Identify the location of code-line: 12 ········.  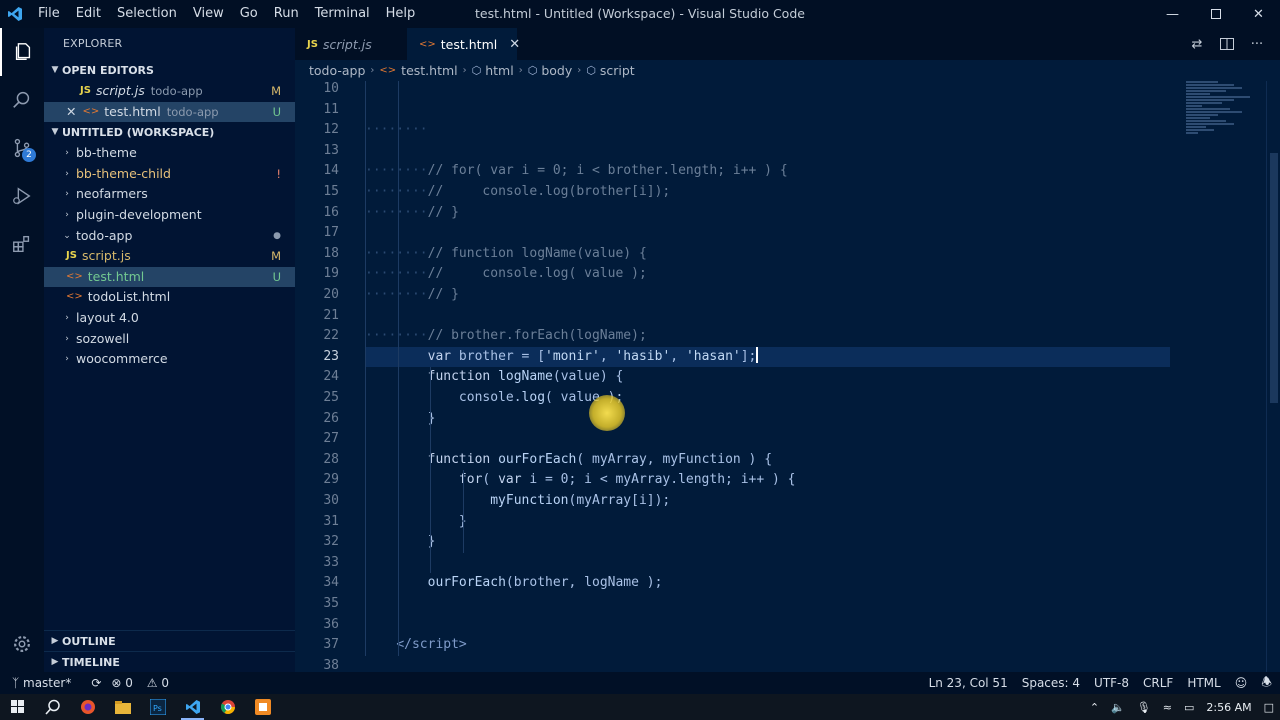
(787, 130).